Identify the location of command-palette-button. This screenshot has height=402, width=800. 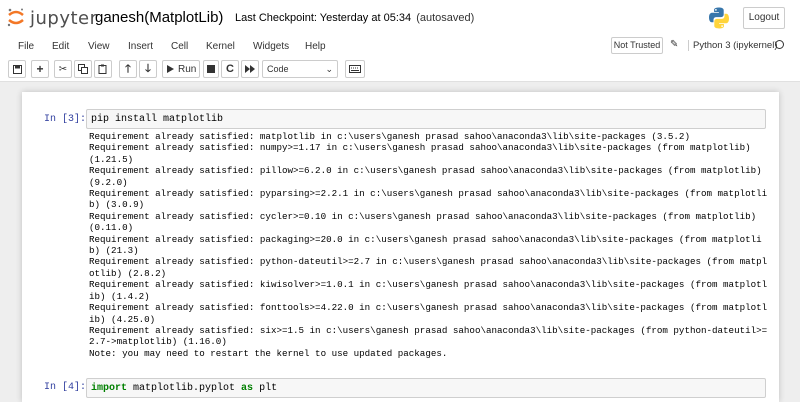
(355, 69).